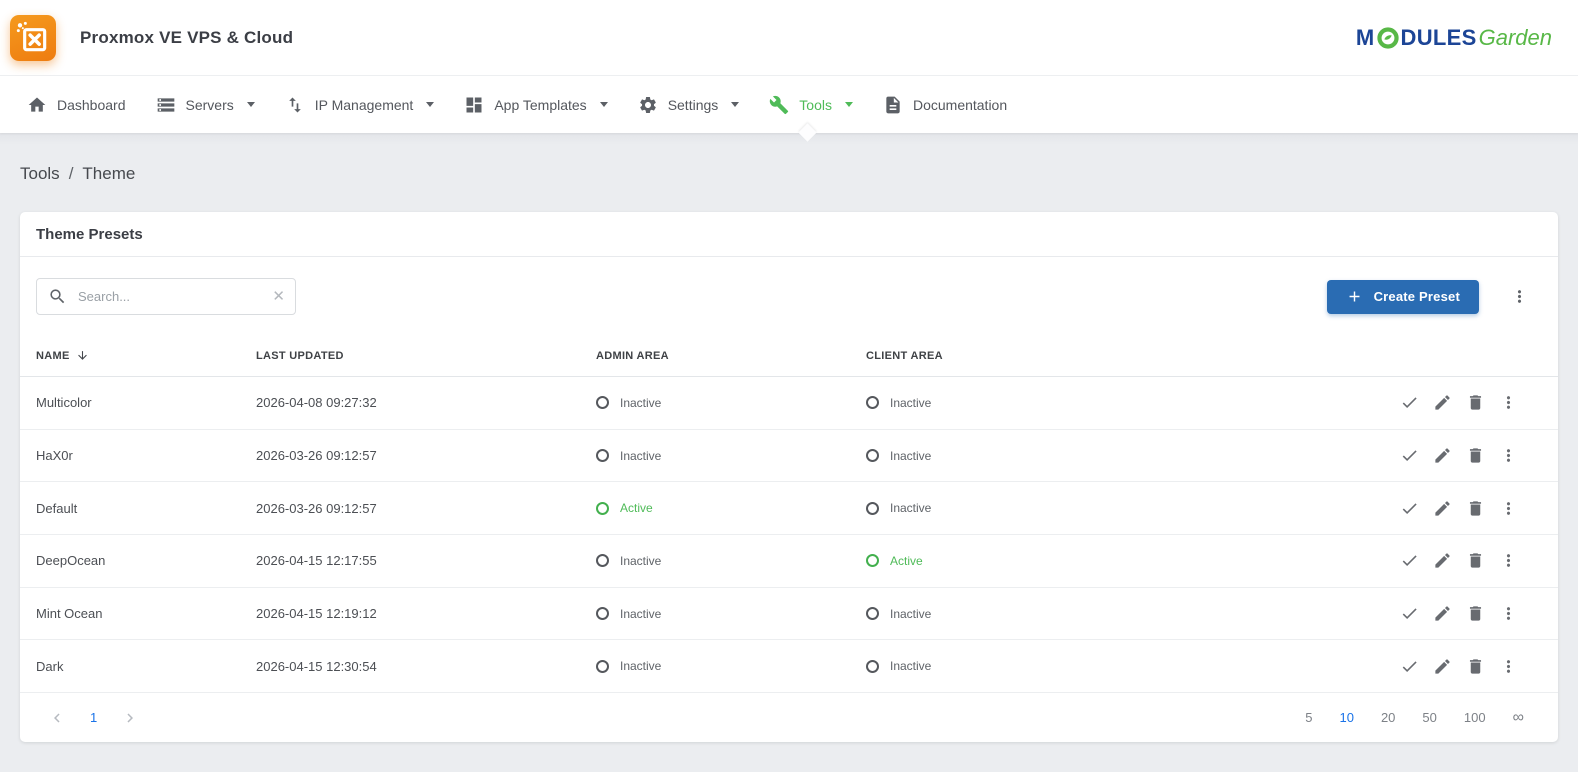  I want to click on preset-name: Default, so click(57, 508).